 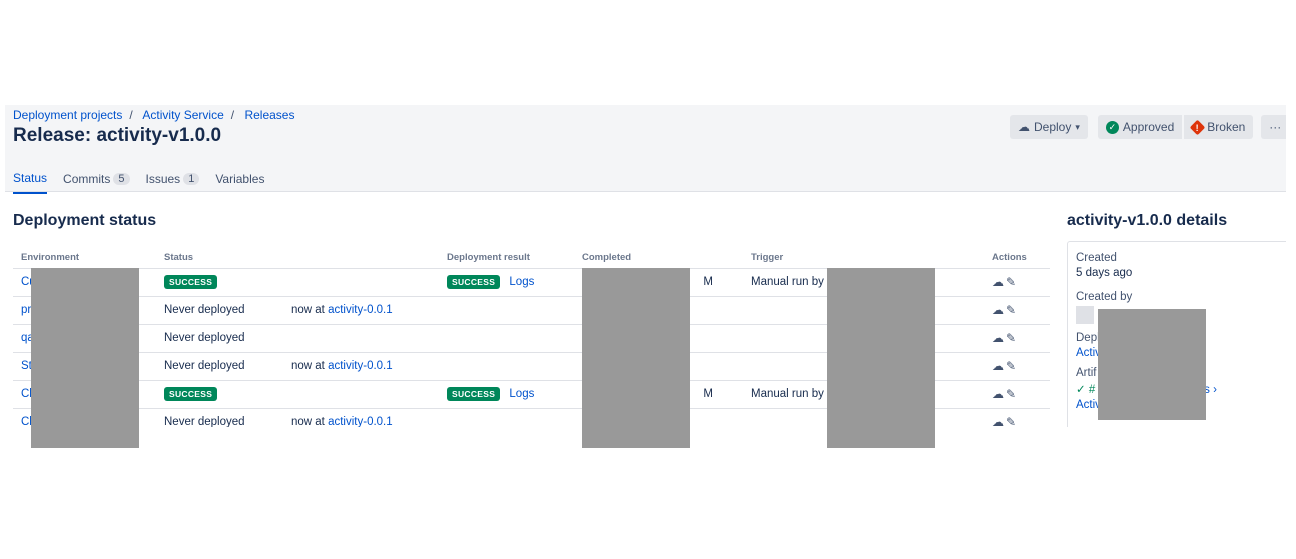 What do you see at coordinates (1024, 127) in the screenshot?
I see `cloud-upload-icon: ☁` at bounding box center [1024, 127].